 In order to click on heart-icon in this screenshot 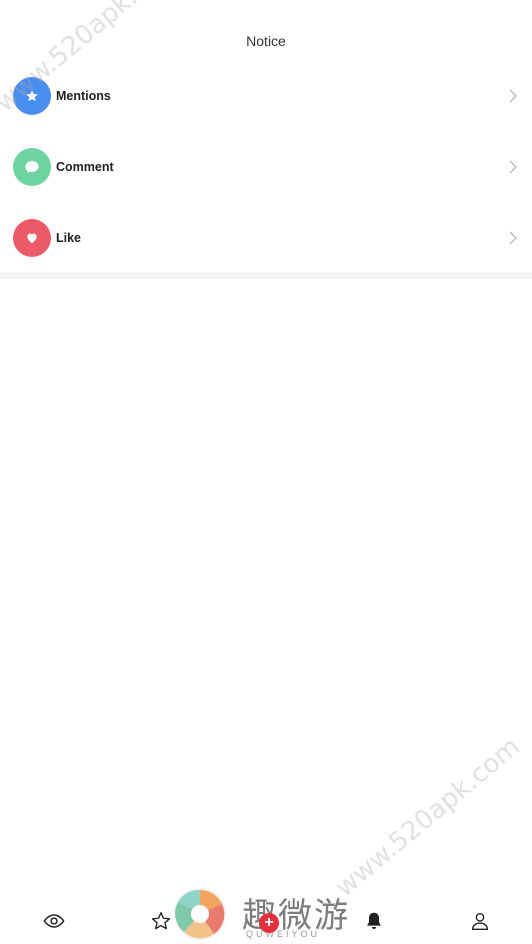, I will do `click(32, 238)`.